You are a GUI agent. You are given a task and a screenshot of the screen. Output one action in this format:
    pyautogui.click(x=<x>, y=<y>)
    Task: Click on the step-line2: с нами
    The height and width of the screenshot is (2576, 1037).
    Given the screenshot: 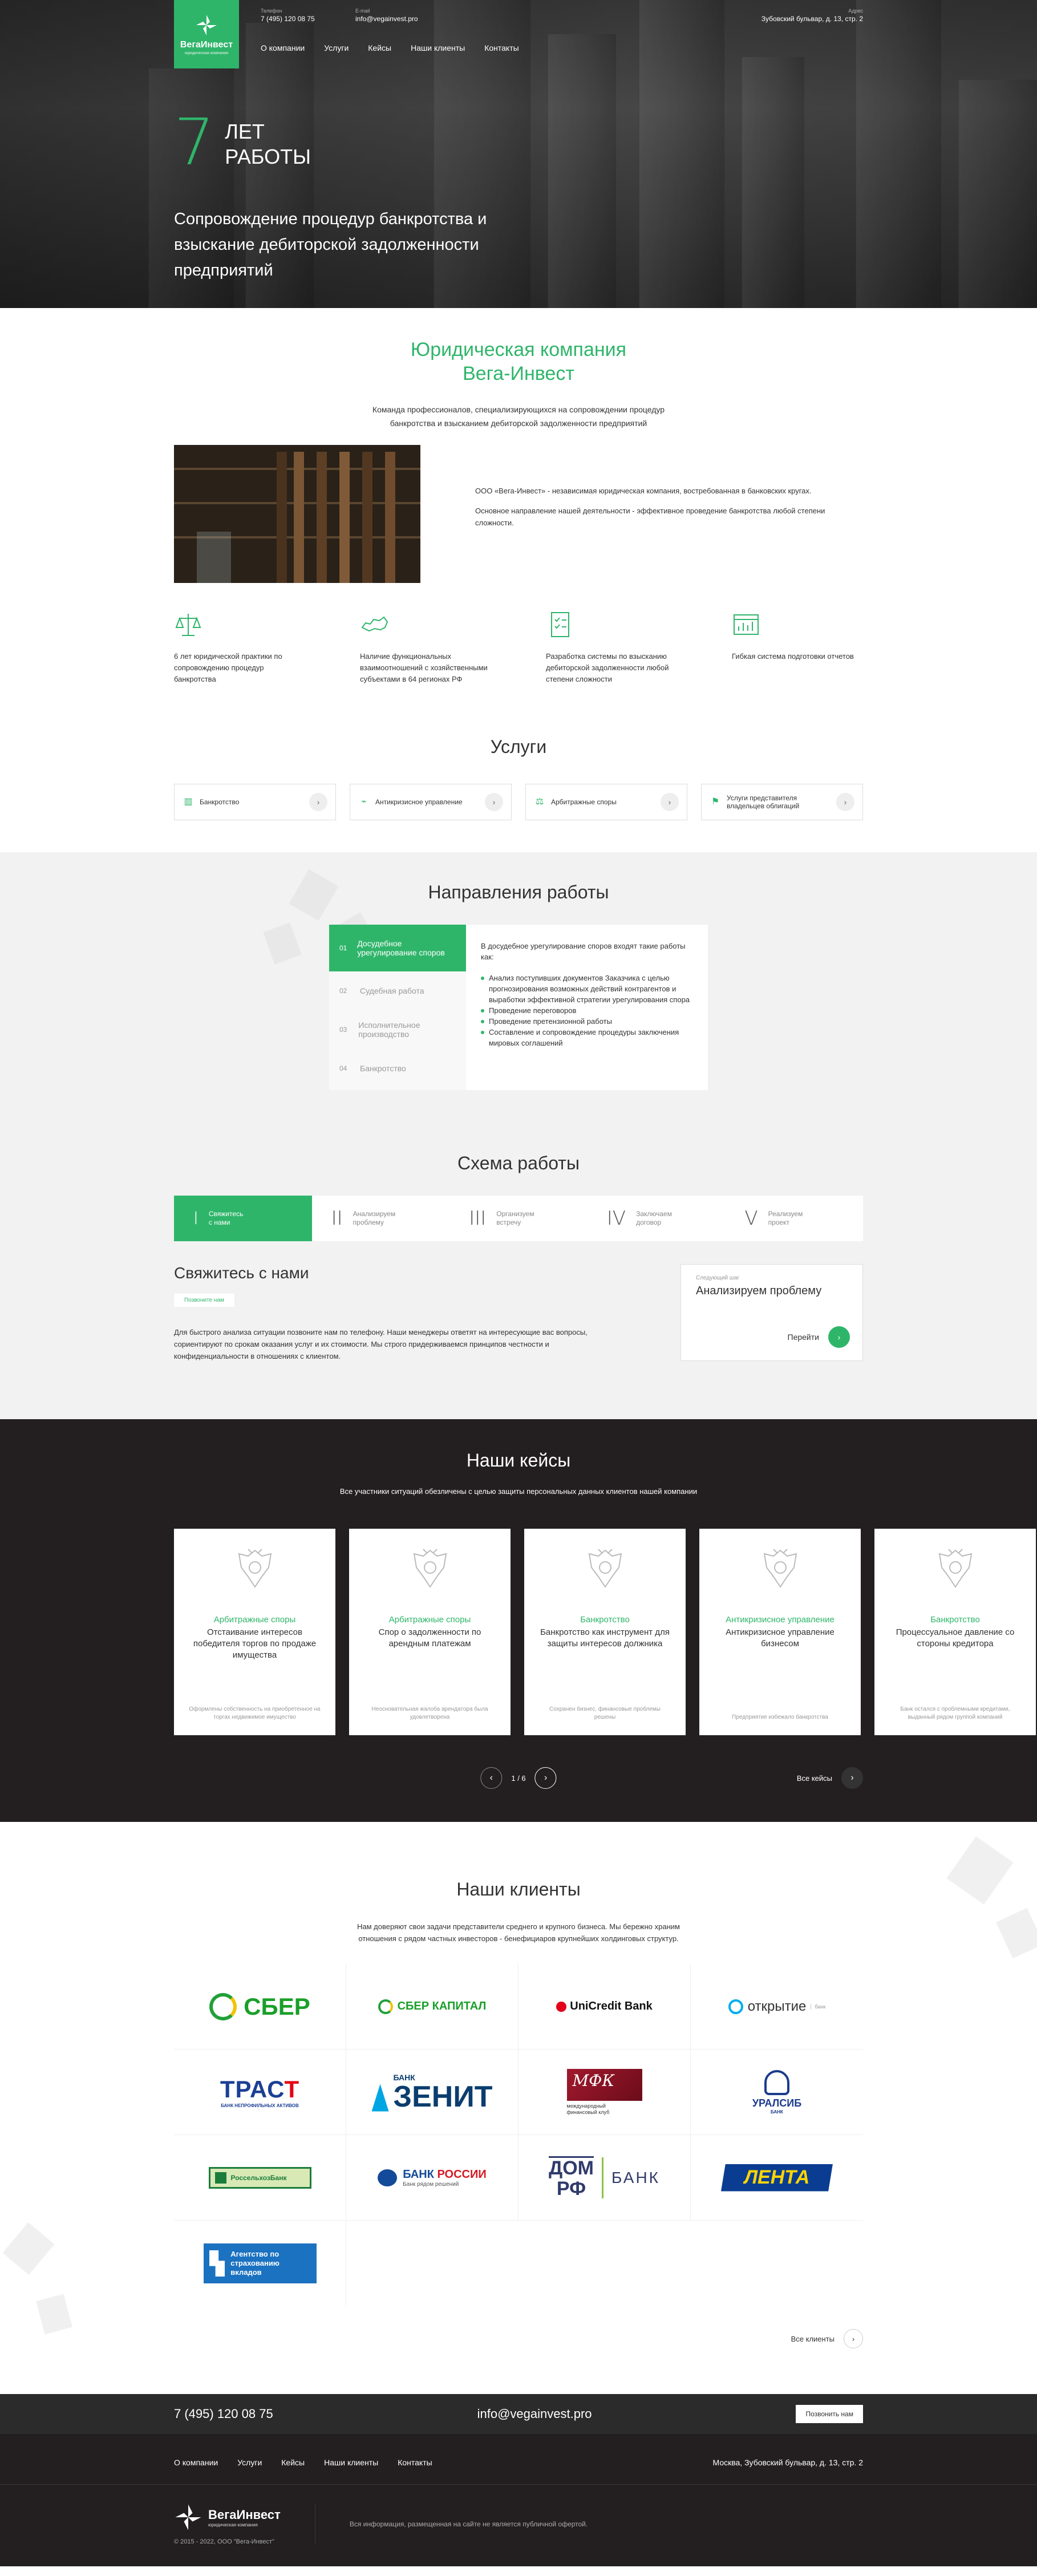 What is the action you would take?
    pyautogui.click(x=219, y=1222)
    